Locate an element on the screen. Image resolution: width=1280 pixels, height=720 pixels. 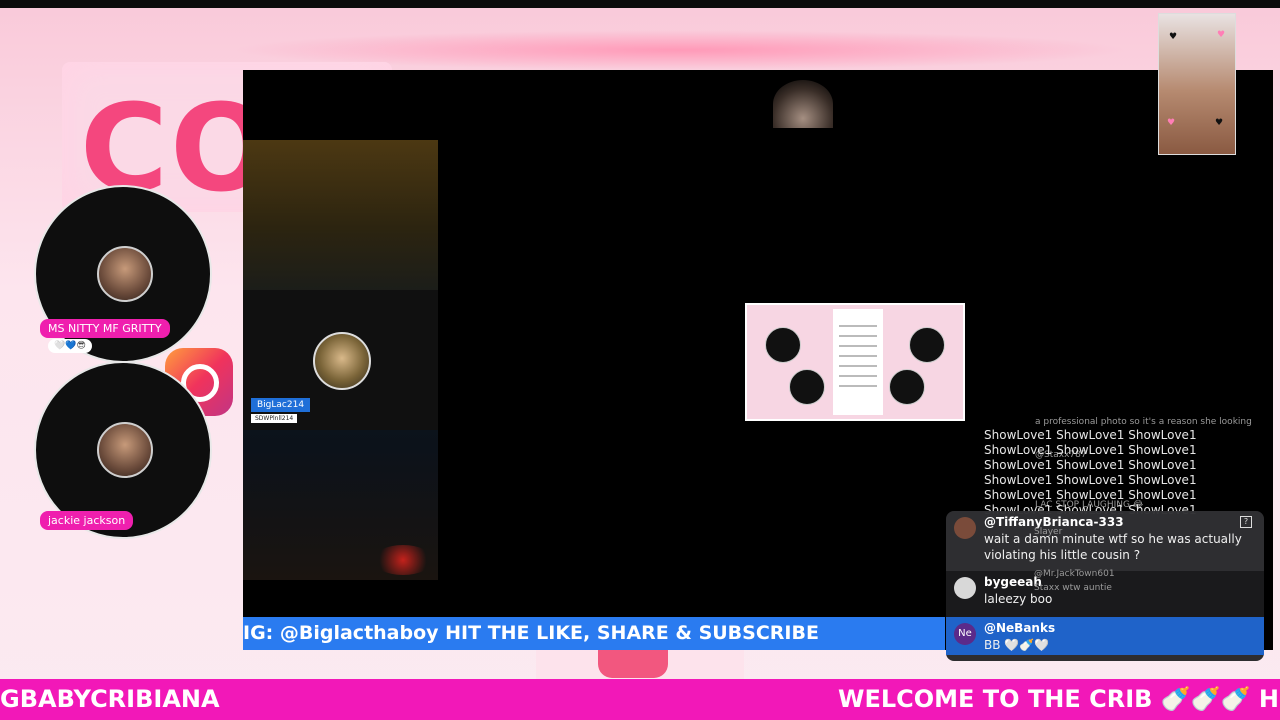
ghost-chat-line: Staxx wtw auntie is located at coordinates (1073, 588).